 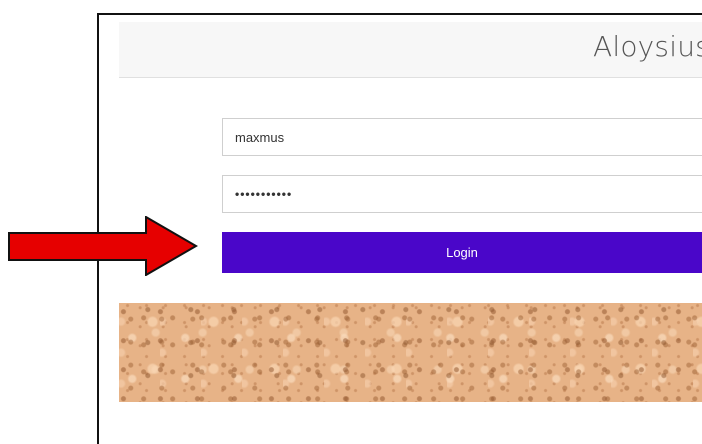 I want to click on app-header: Aloysius, so click(x=410, y=50).